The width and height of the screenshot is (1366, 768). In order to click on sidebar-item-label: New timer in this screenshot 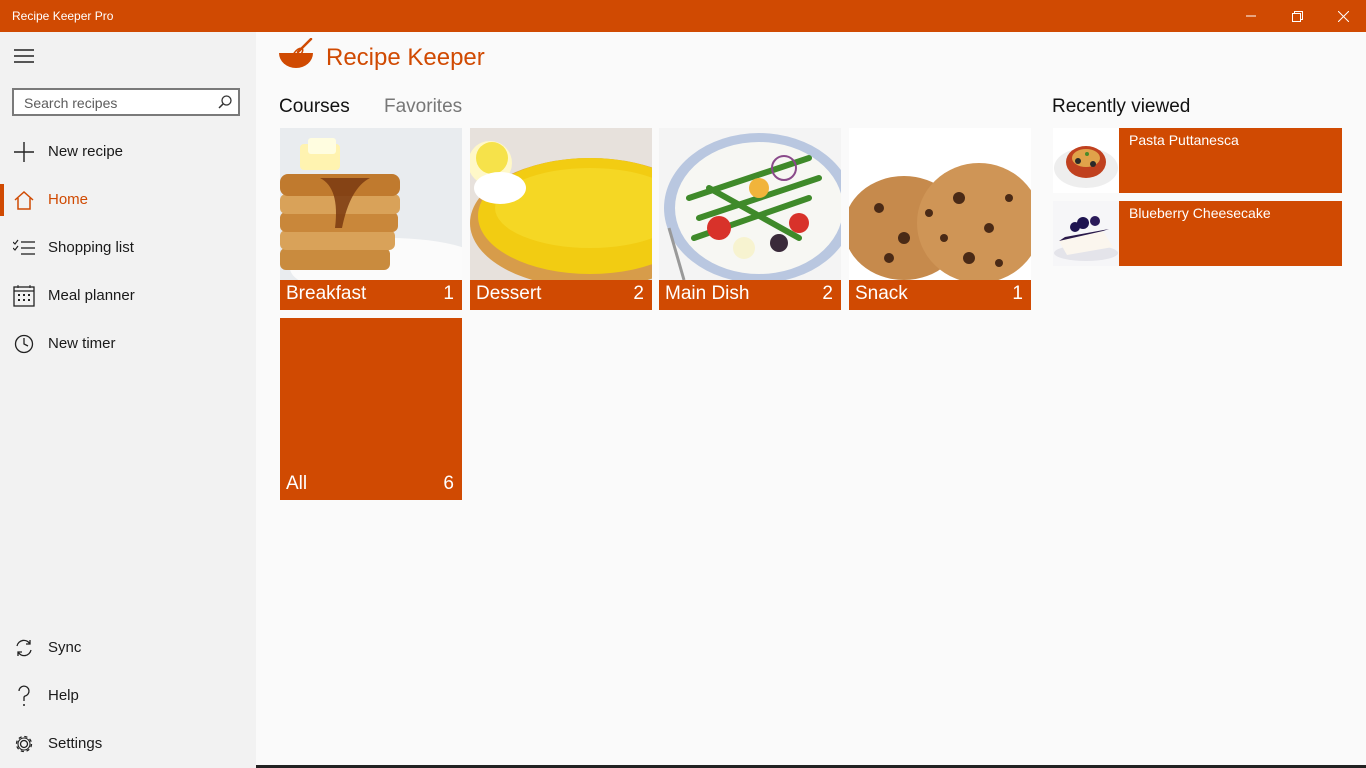, I will do `click(82, 343)`.